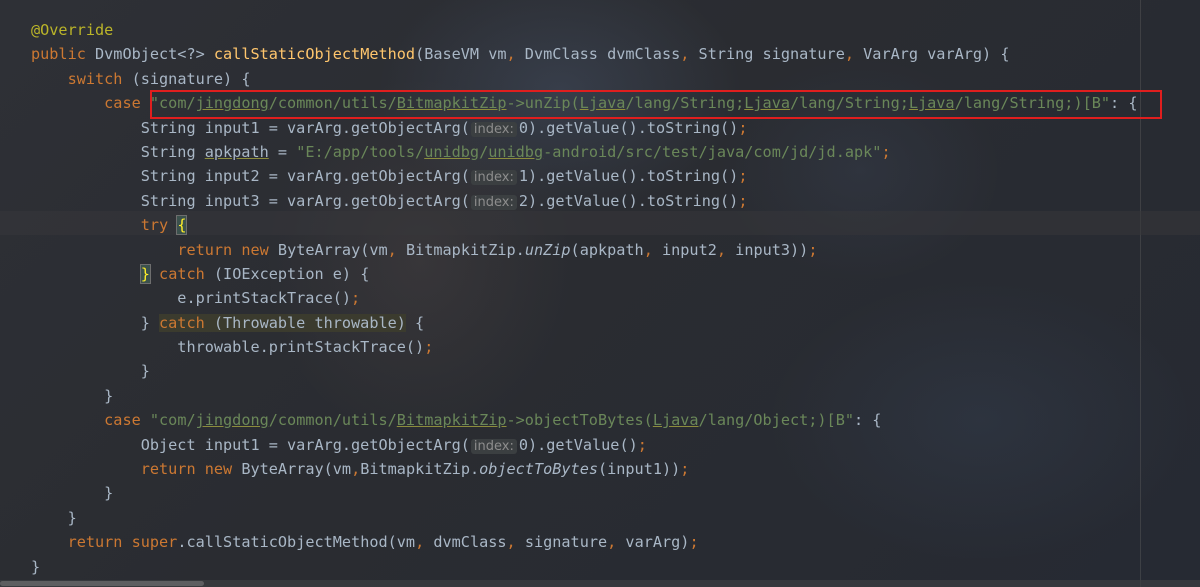 This screenshot has width=1200, height=587. I want to click on code-token: .callStaticObjectMethod(vm, so click(296, 542).